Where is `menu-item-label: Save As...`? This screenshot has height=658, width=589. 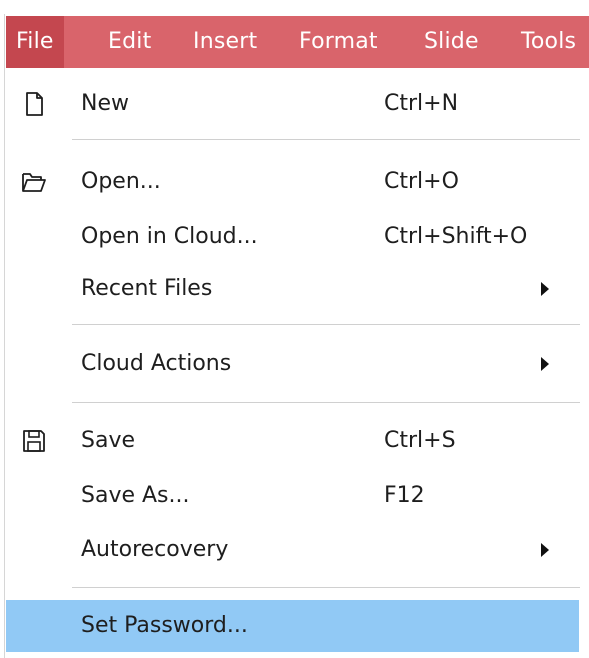
menu-item-label: Save As... is located at coordinates (135, 495).